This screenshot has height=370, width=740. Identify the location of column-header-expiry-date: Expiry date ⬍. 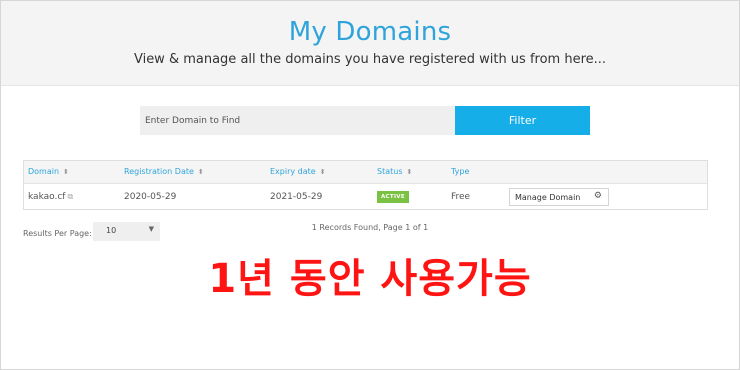
(298, 171).